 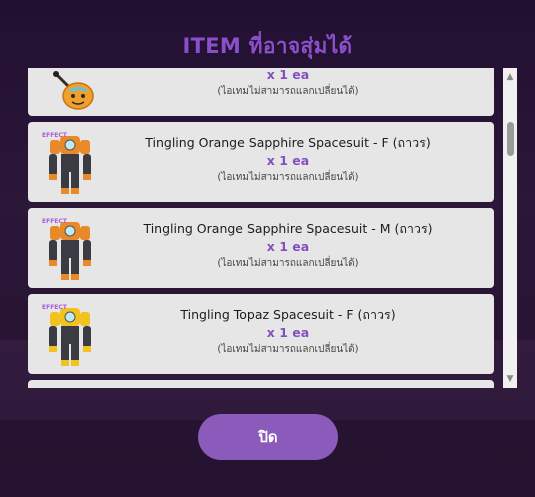 I want to click on scrollbar-thumb, so click(x=510, y=139).